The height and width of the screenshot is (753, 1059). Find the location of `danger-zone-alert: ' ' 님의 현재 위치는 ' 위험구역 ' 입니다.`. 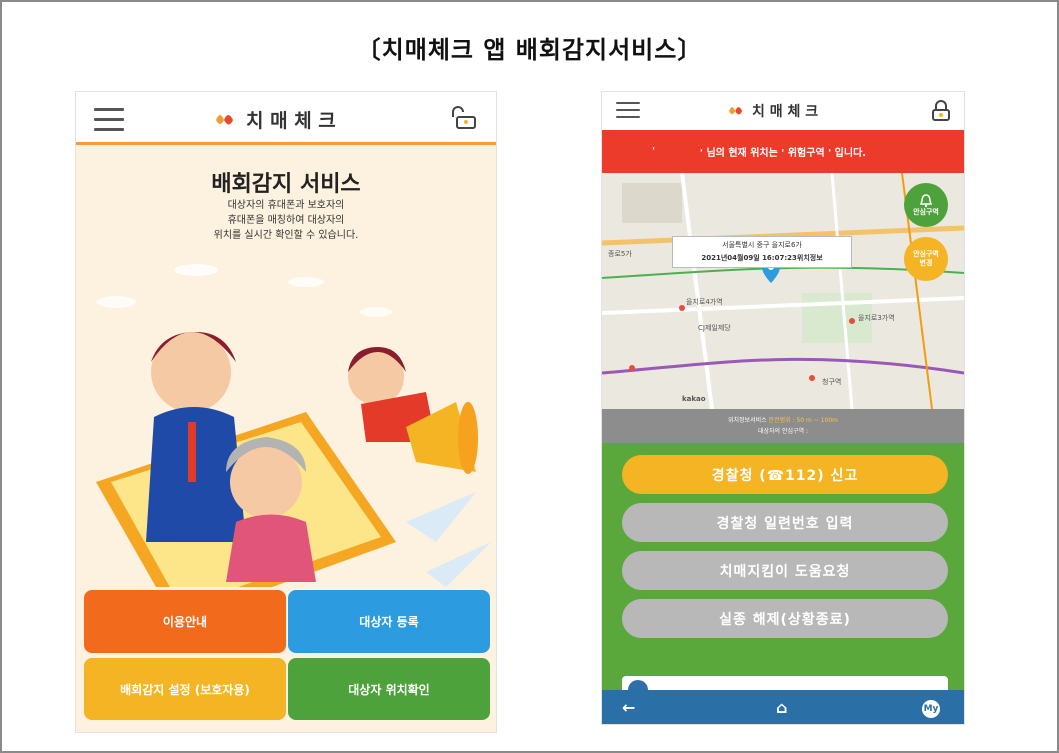

danger-zone-alert: ' ' 님의 현재 위치는 ' 위험구역 ' 입니다. is located at coordinates (783, 151).